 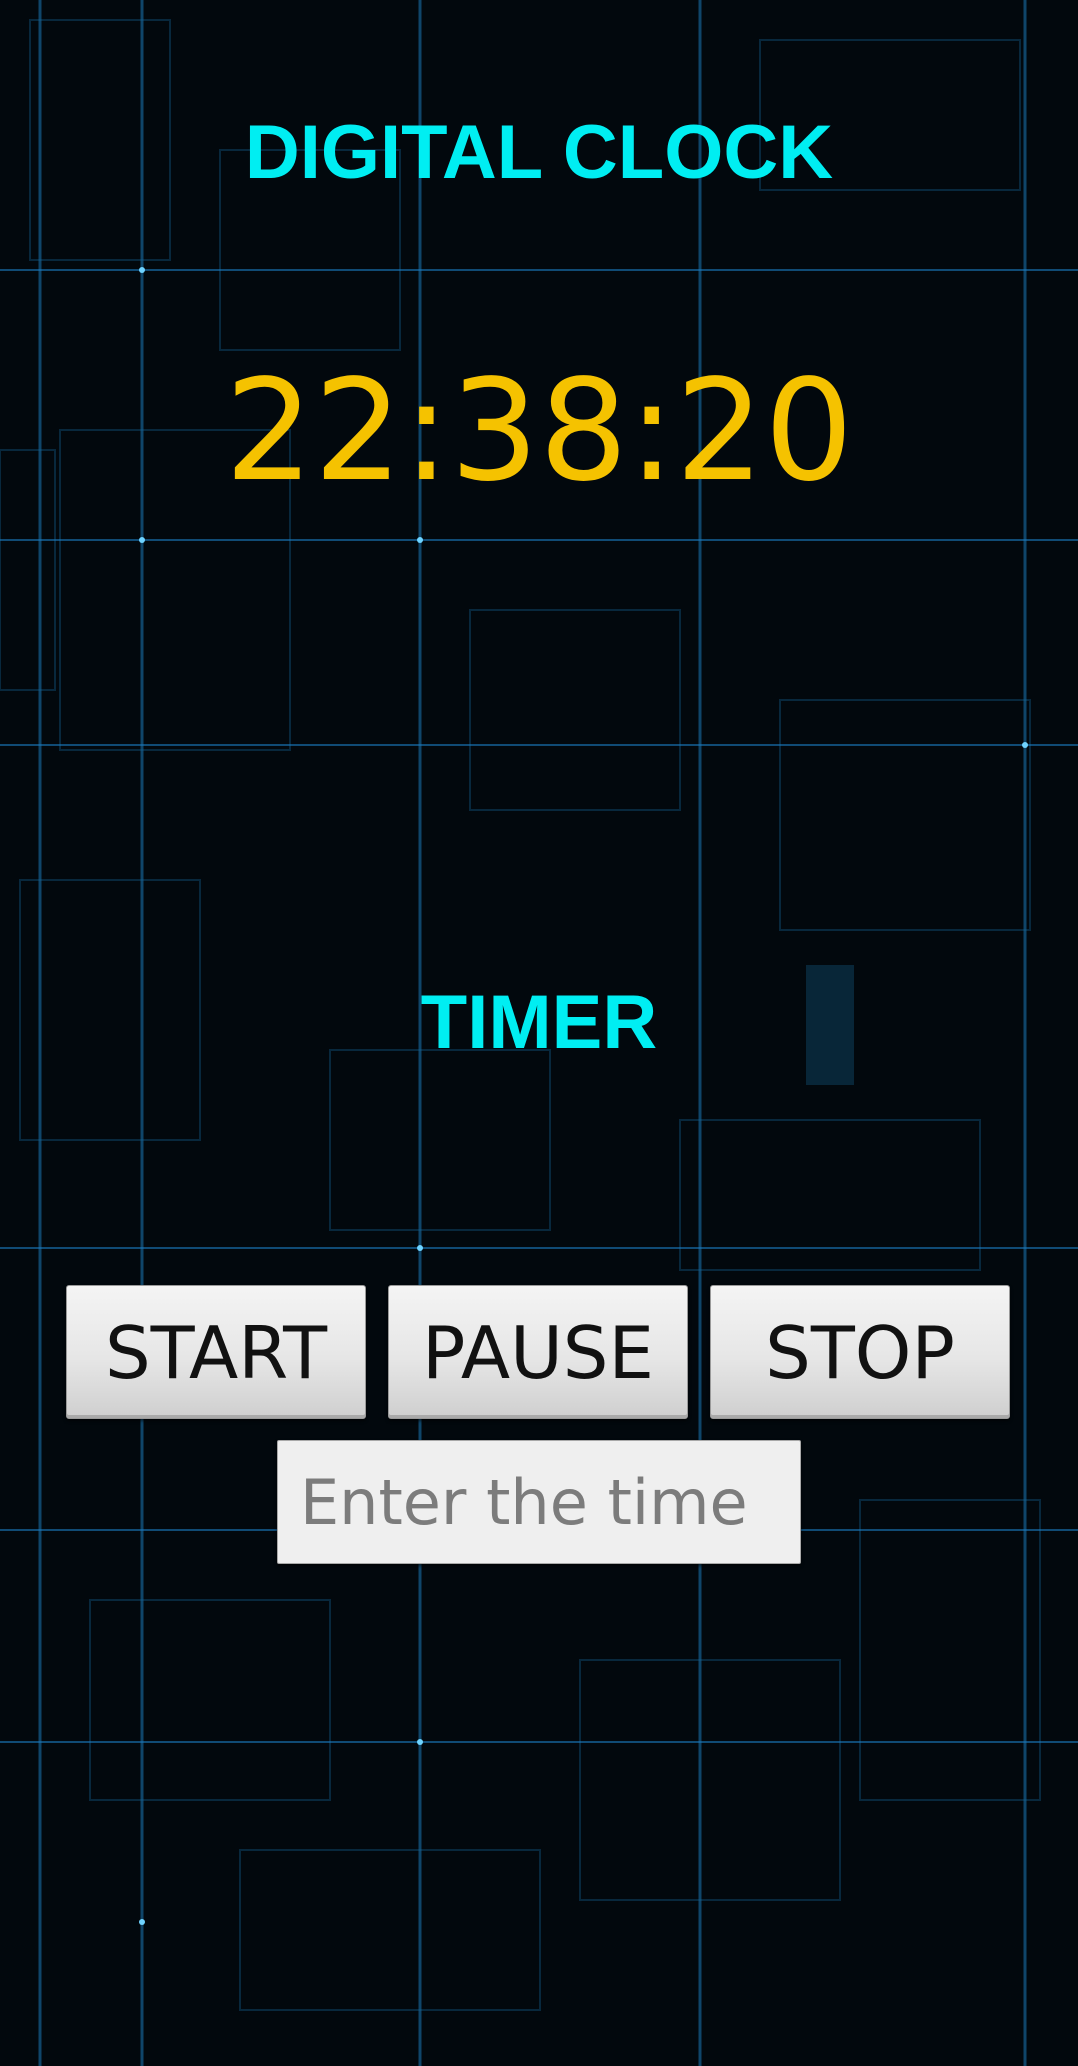 I want to click on start-button: START, so click(x=216, y=1352).